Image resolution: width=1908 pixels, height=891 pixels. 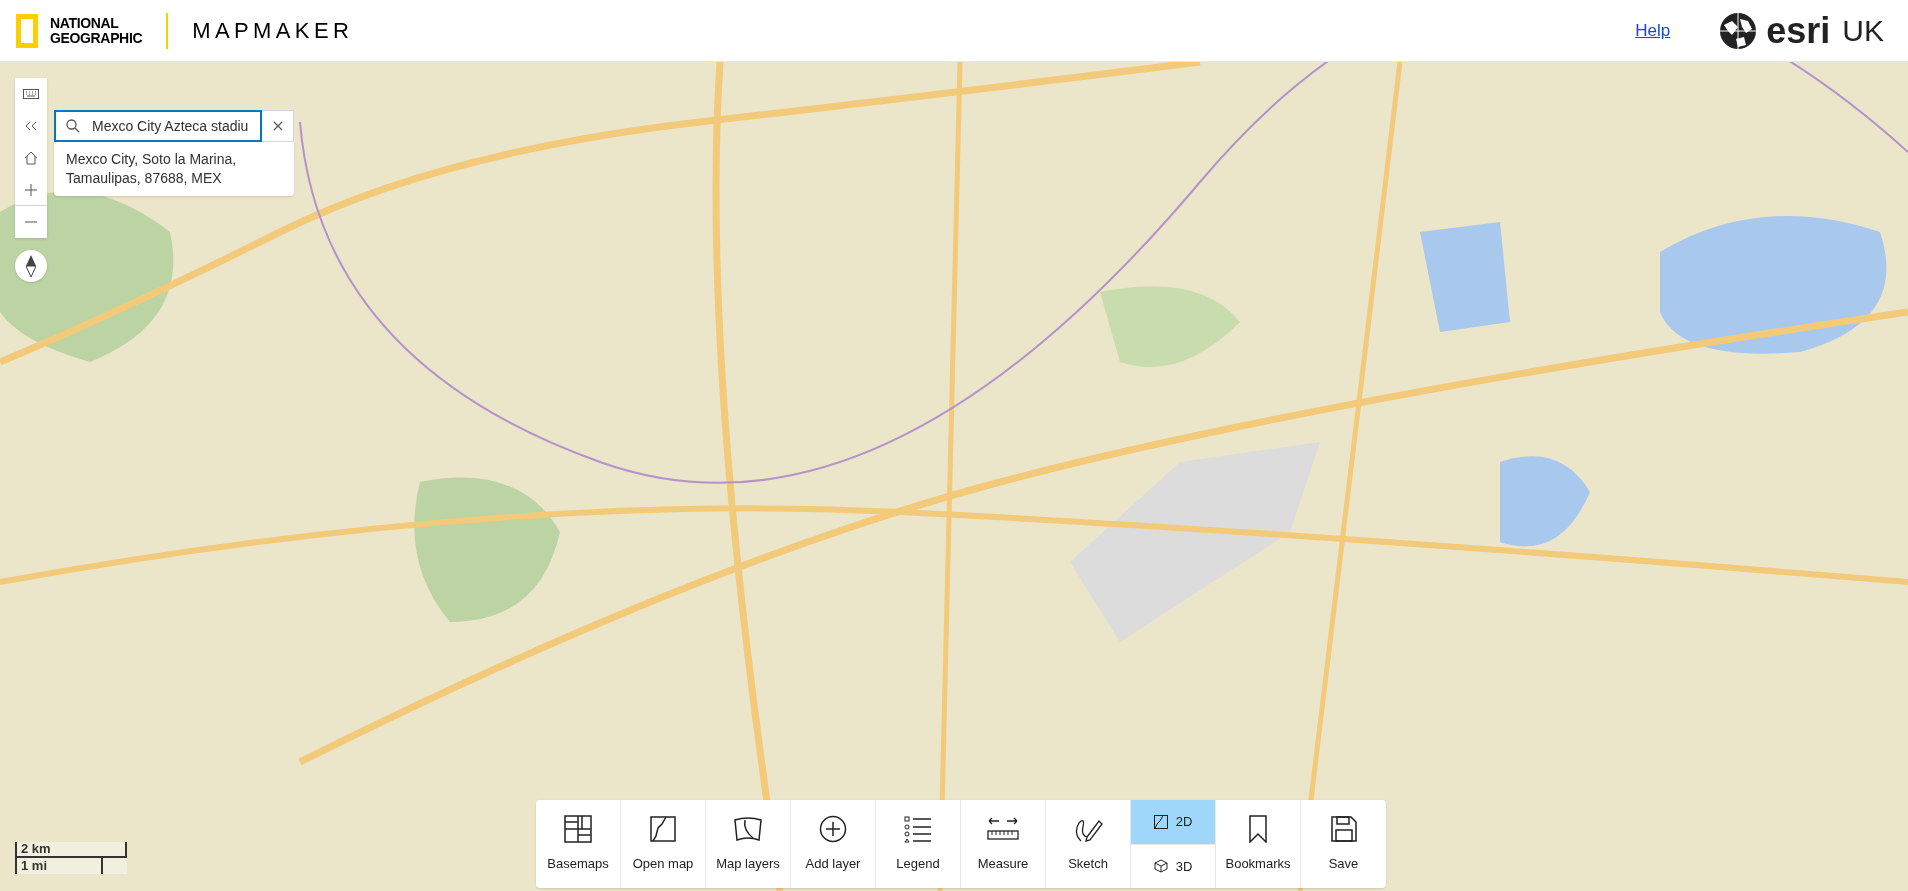 I want to click on app-title: MAPMAKER, so click(x=273, y=31).